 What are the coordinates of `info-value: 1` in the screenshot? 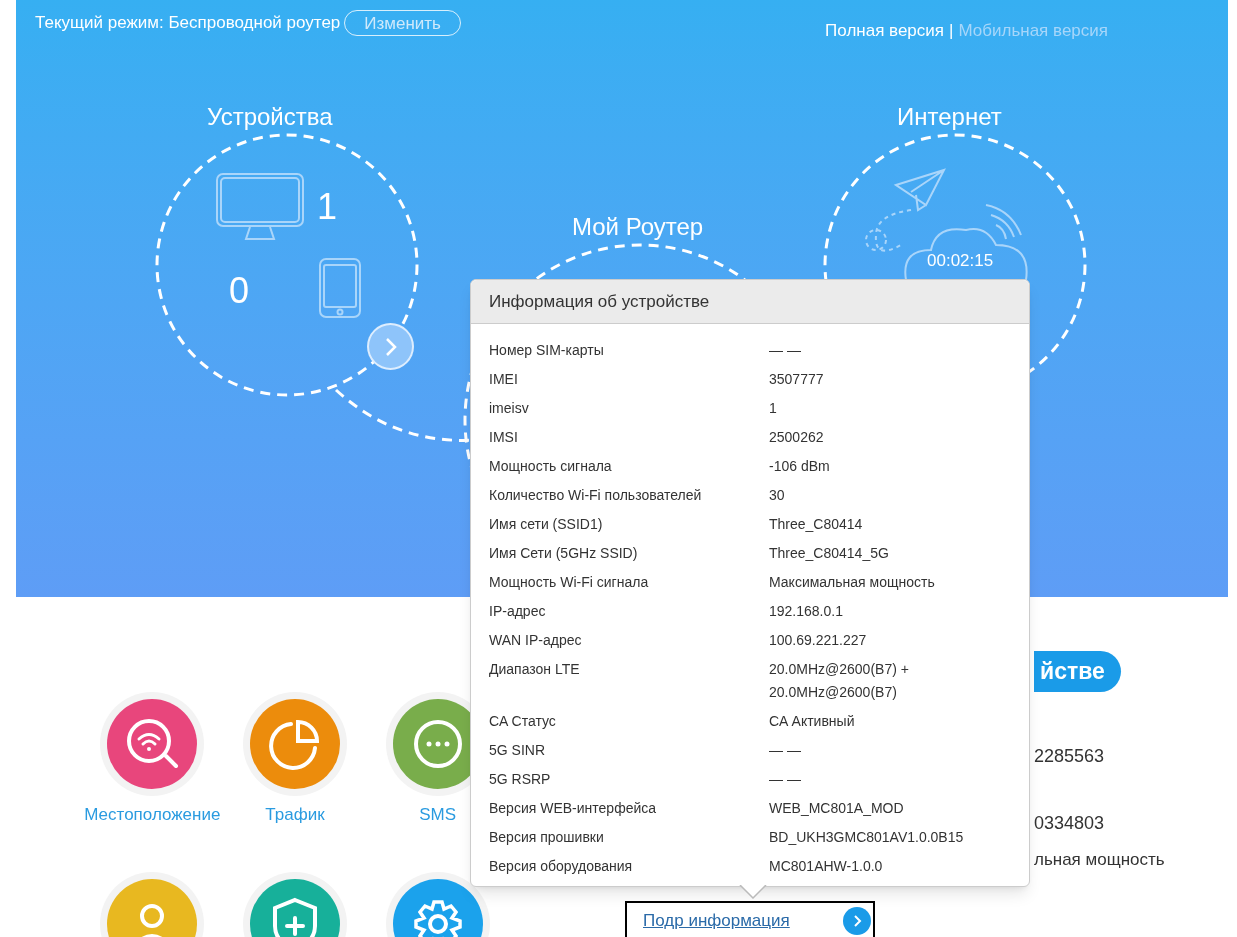 It's located at (773, 408).